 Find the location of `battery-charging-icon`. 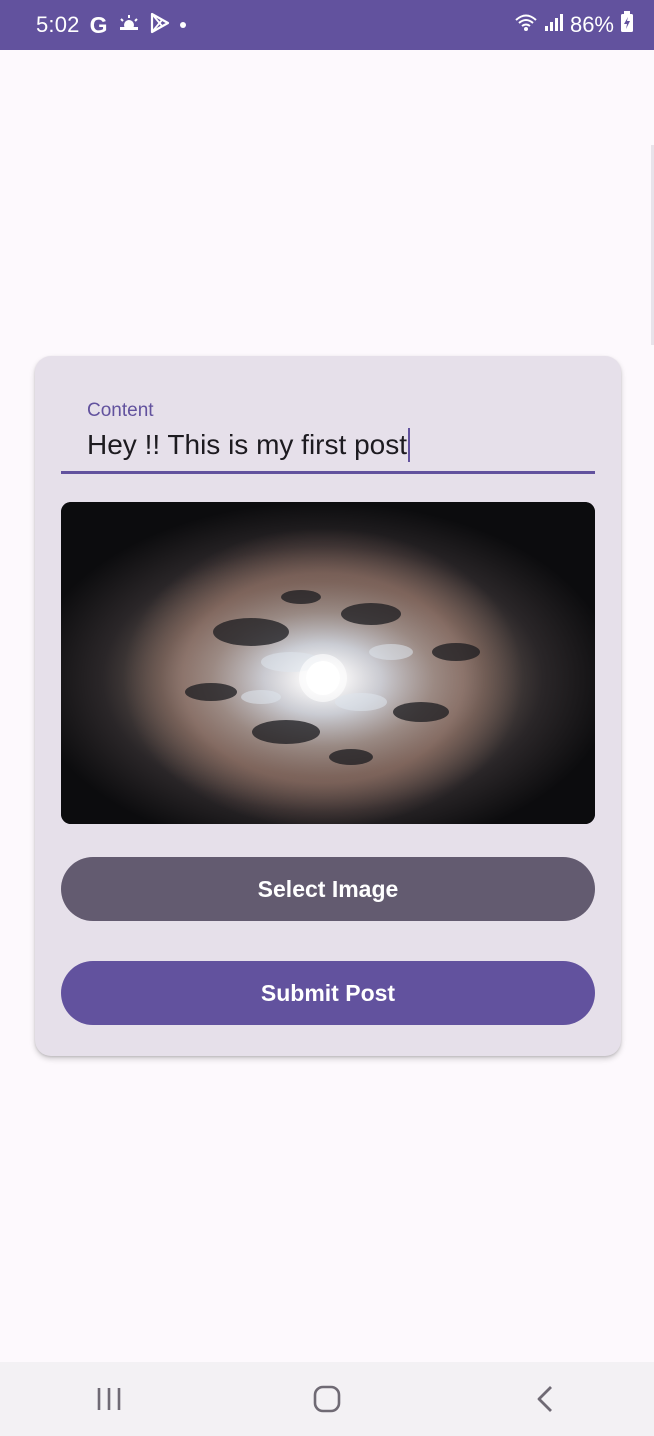

battery-charging-icon is located at coordinates (627, 25).